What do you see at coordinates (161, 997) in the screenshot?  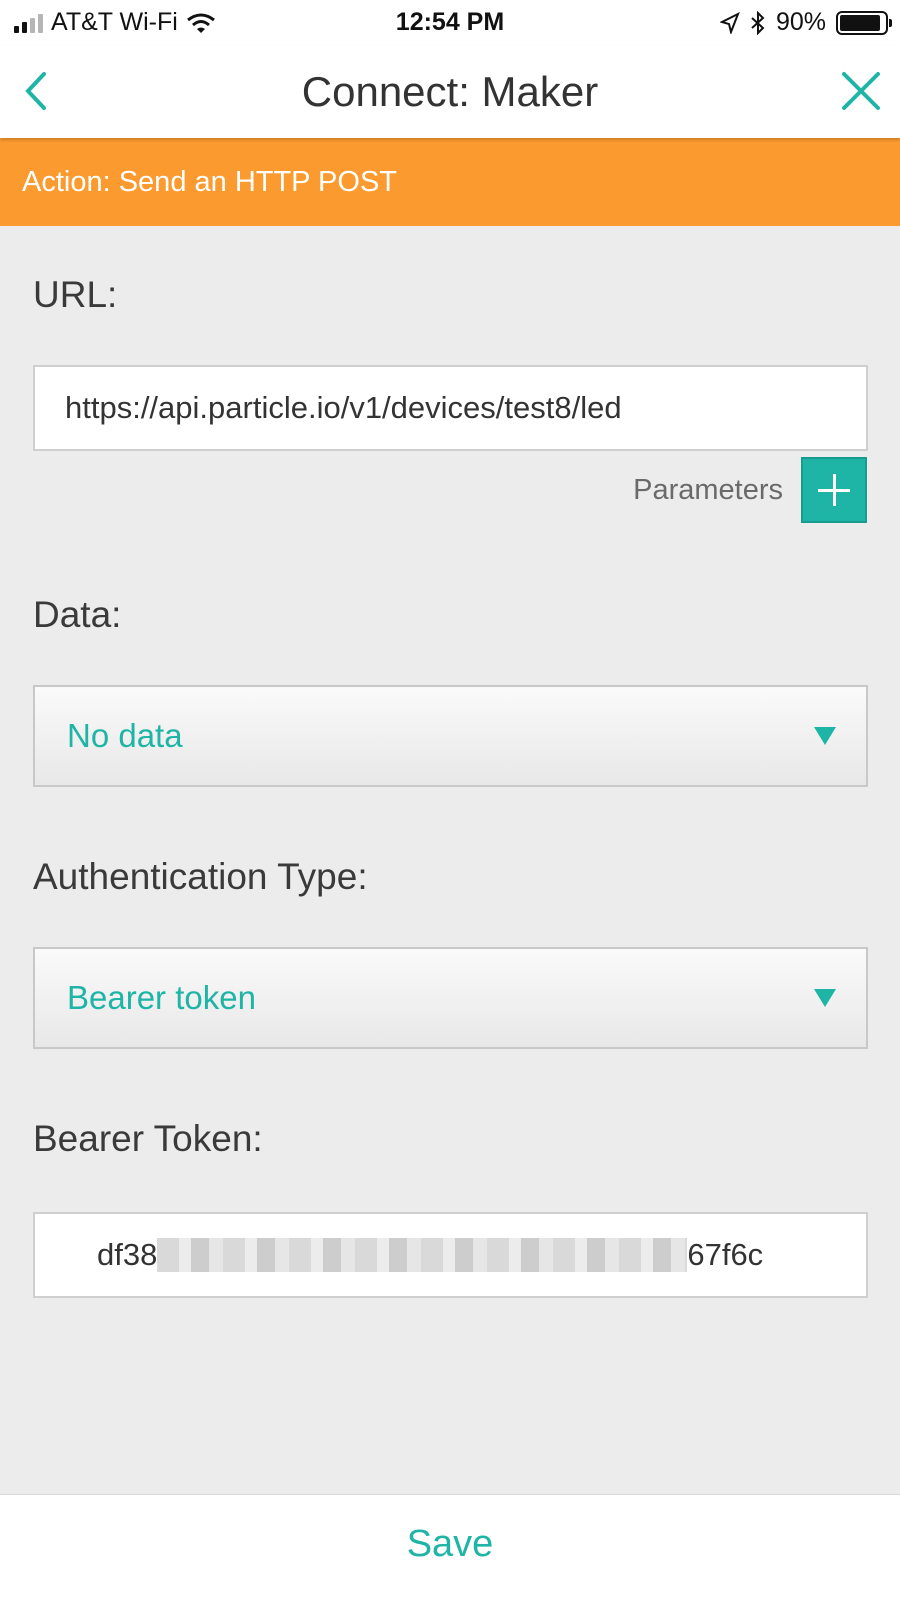 I see `auth-selected-value: Bearer token` at bounding box center [161, 997].